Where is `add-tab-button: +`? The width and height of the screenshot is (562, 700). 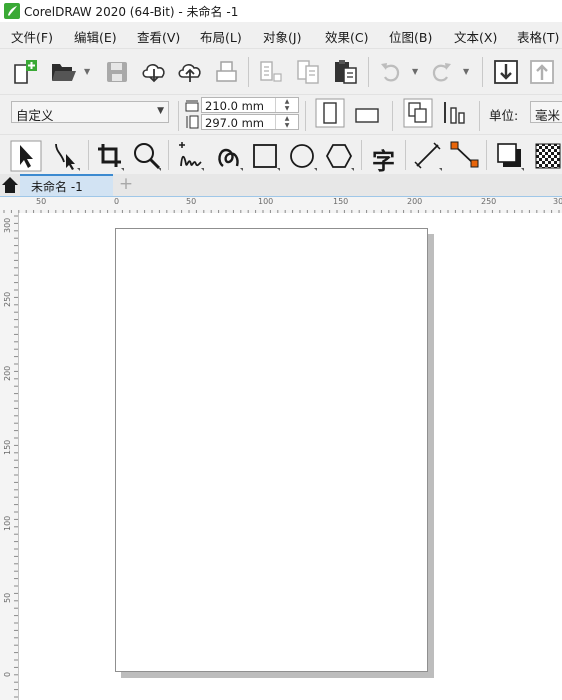
add-tab-button: + is located at coordinates (126, 185).